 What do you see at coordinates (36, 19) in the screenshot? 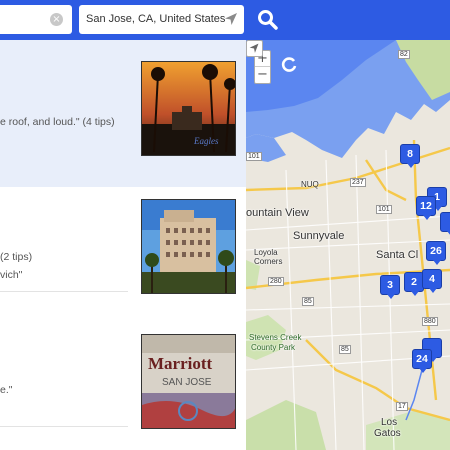
I see `query-input: ×` at bounding box center [36, 19].